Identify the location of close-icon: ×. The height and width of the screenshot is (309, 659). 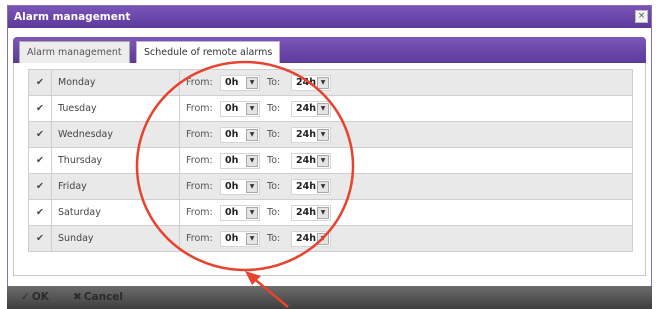
(641, 16).